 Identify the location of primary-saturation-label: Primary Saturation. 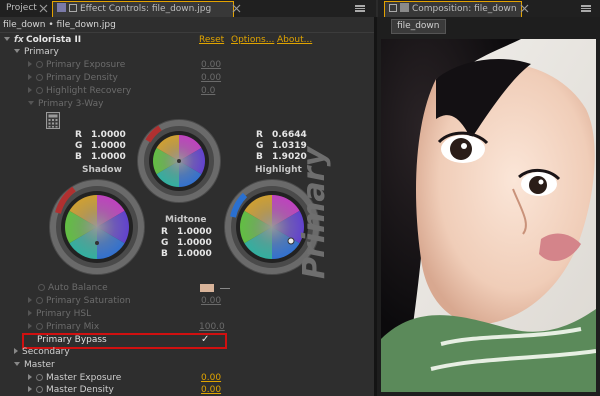
(88, 301).